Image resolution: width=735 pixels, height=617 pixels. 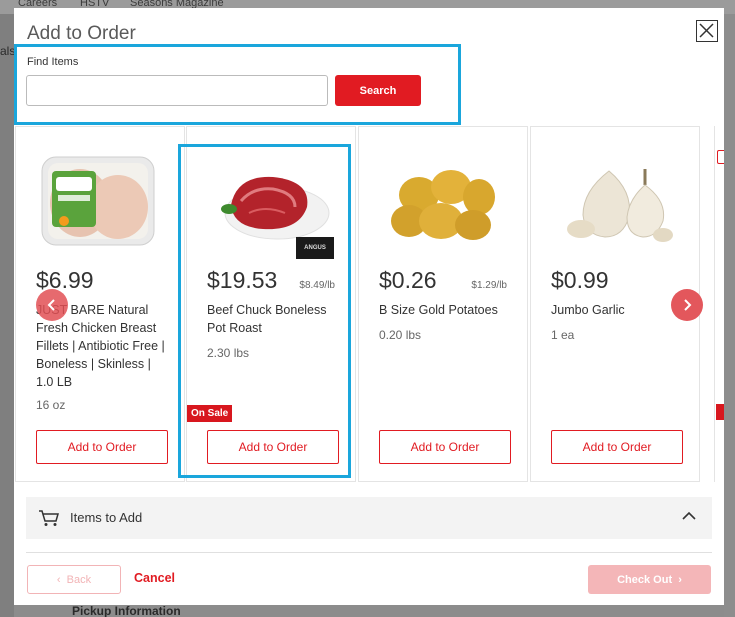 I want to click on cart-icon, so click(x=49, y=518).